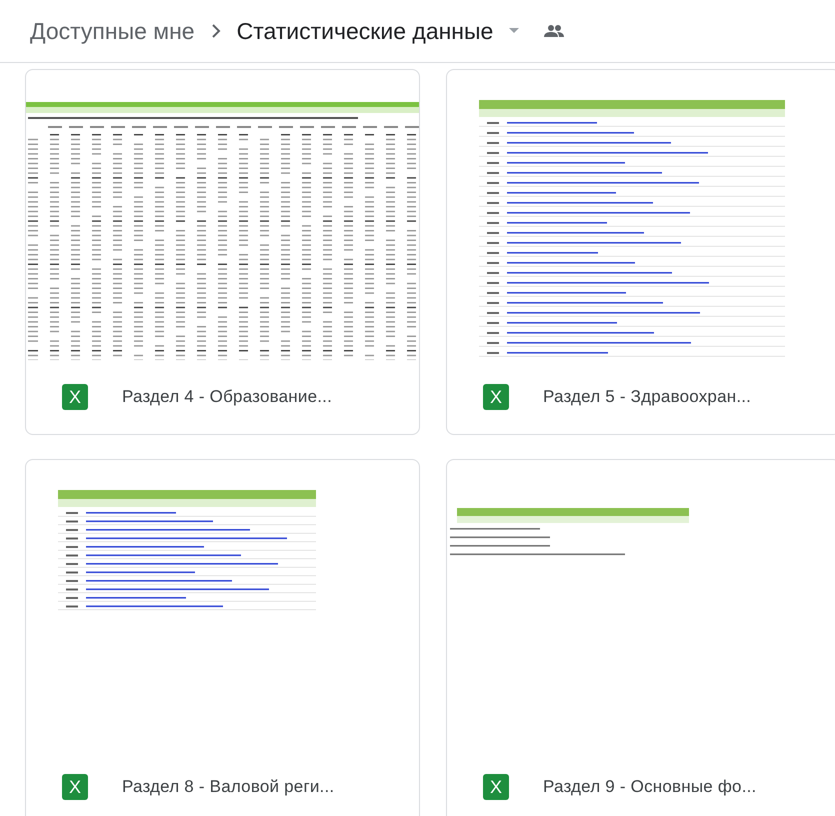 The width and height of the screenshot is (835, 816). I want to click on dropdown-arrow-icon, so click(514, 31).